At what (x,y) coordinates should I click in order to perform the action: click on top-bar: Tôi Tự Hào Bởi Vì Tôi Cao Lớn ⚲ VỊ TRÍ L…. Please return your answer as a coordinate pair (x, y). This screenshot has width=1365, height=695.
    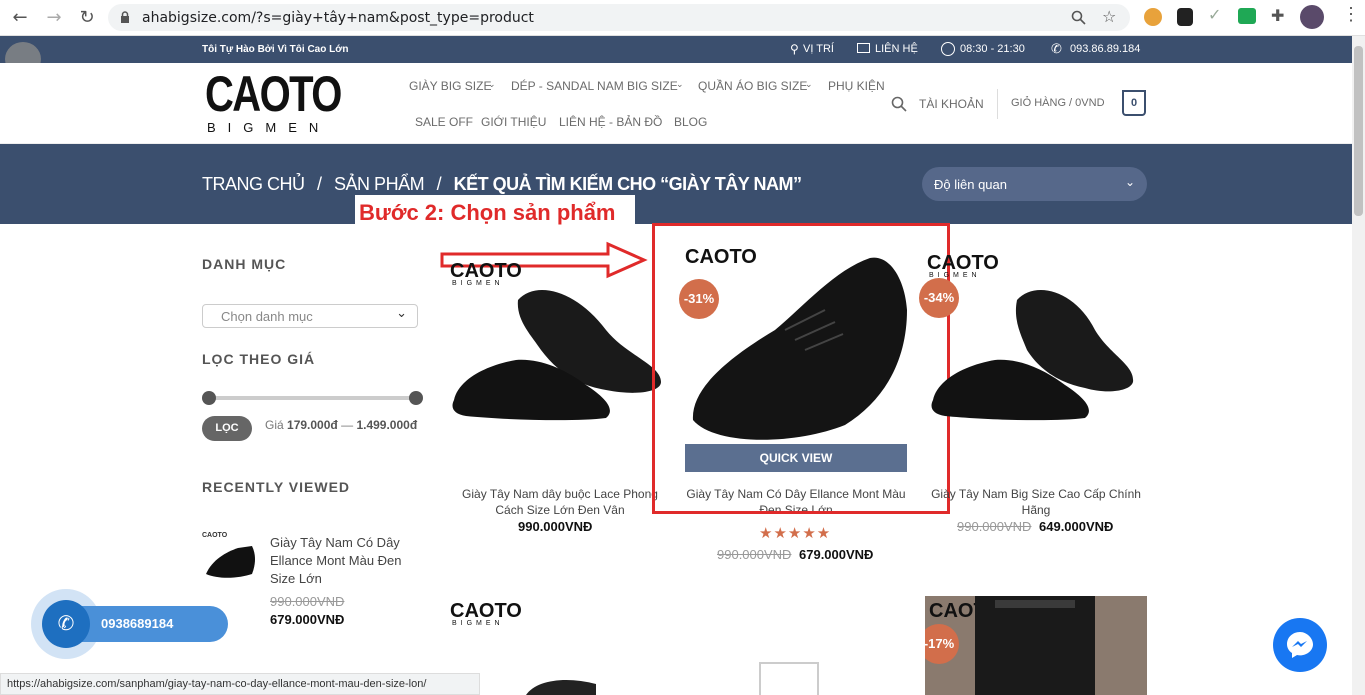
    Looking at the image, I should click on (676, 49).